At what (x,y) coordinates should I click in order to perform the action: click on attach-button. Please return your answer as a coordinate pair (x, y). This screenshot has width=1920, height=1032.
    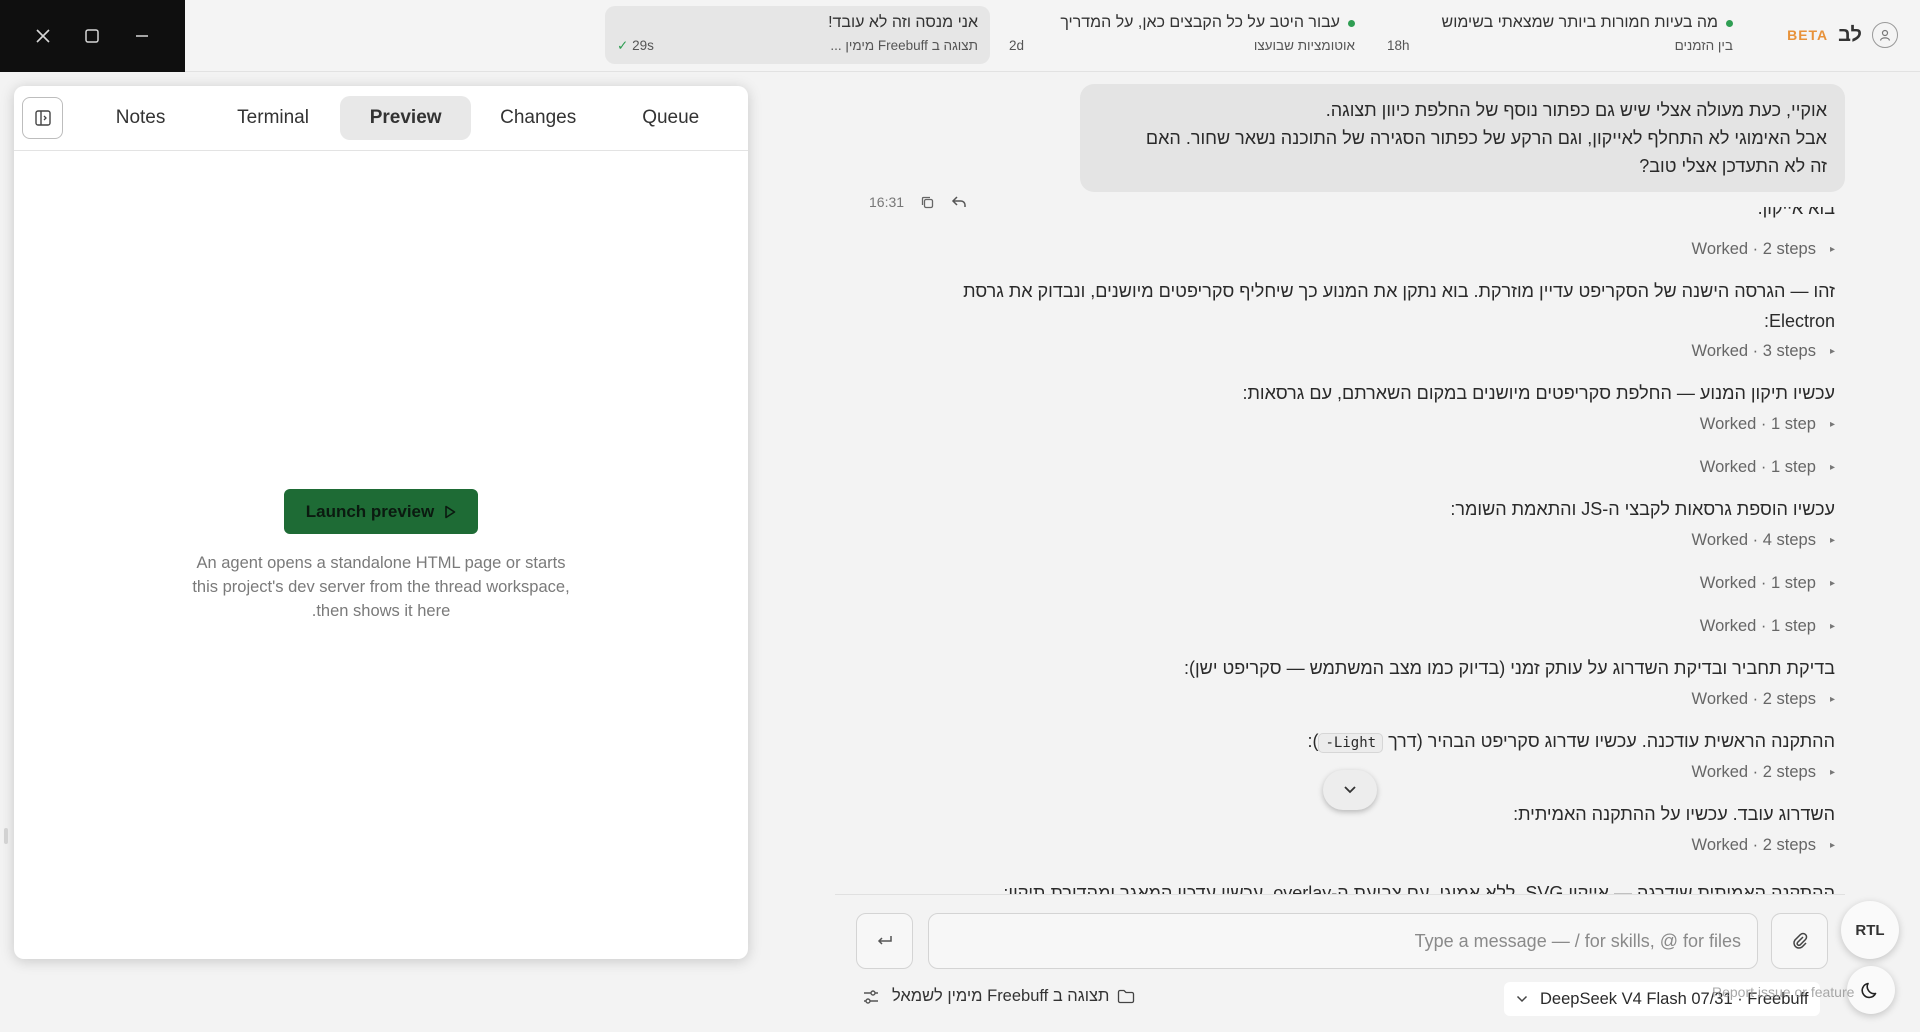
    Looking at the image, I should click on (1799, 941).